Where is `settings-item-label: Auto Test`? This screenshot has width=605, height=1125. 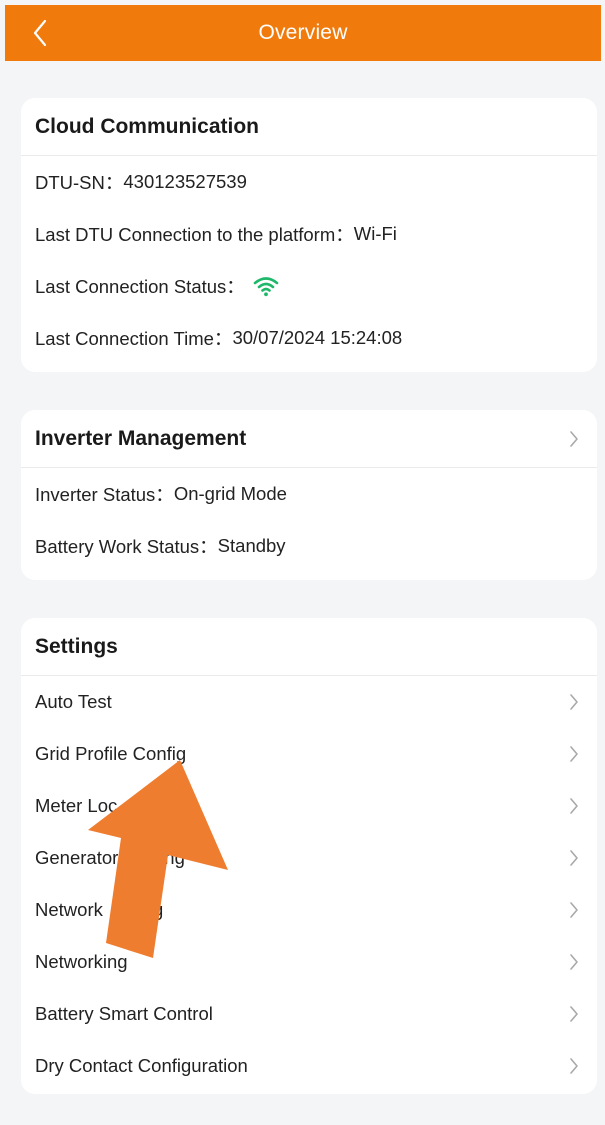 settings-item-label: Auto Test is located at coordinates (73, 702).